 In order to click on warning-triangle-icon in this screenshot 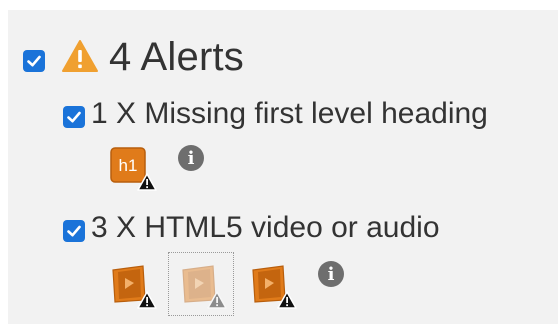, I will do `click(80, 58)`.